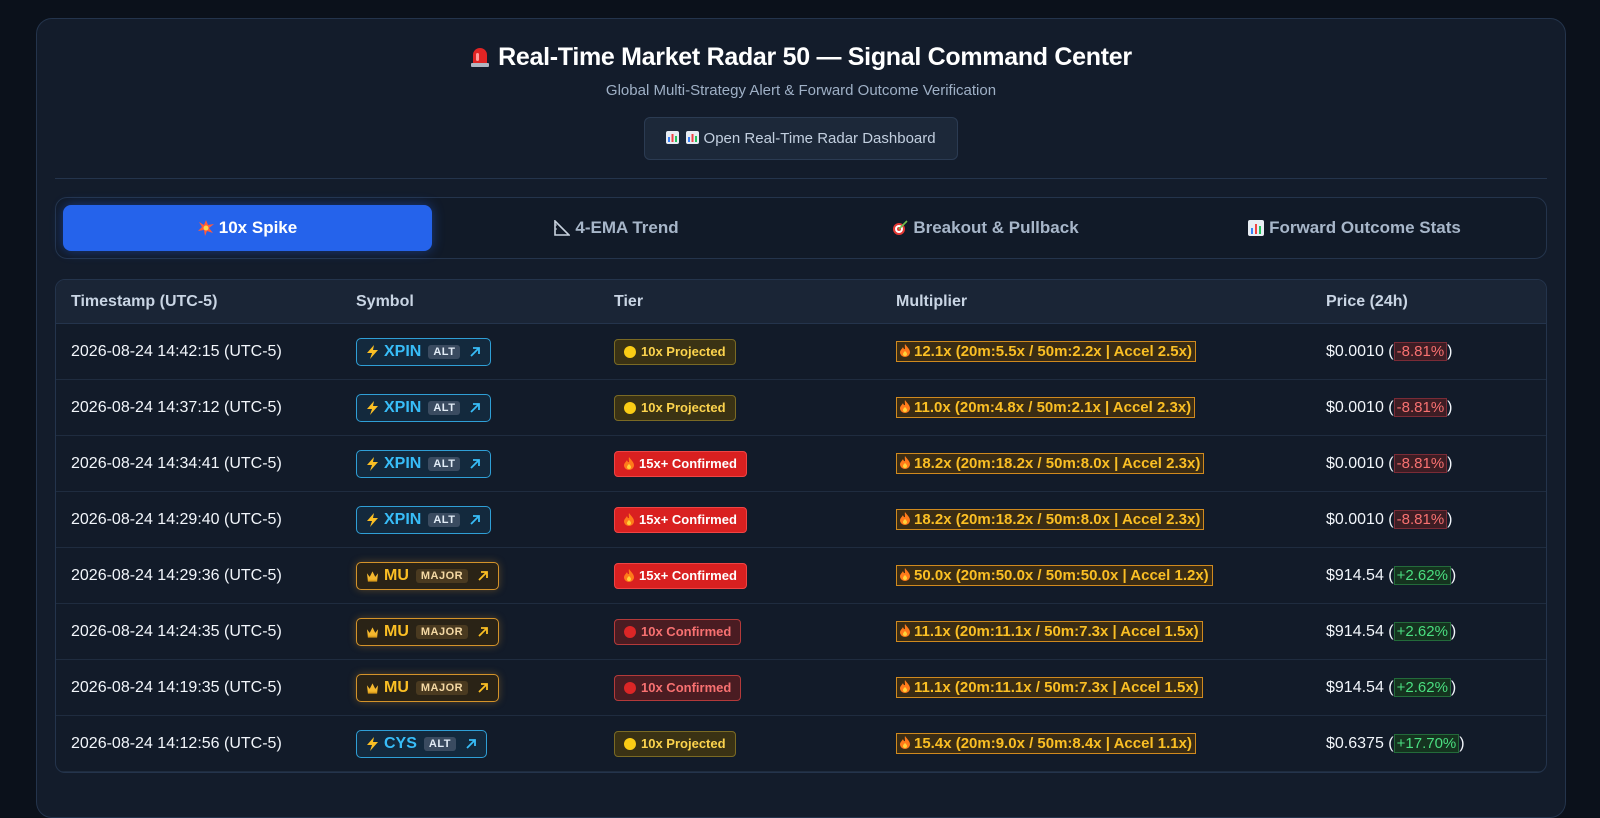 The width and height of the screenshot is (1600, 818). Describe the element at coordinates (247, 228) in the screenshot. I see `tab-10x-spike: 10x Spike` at that location.